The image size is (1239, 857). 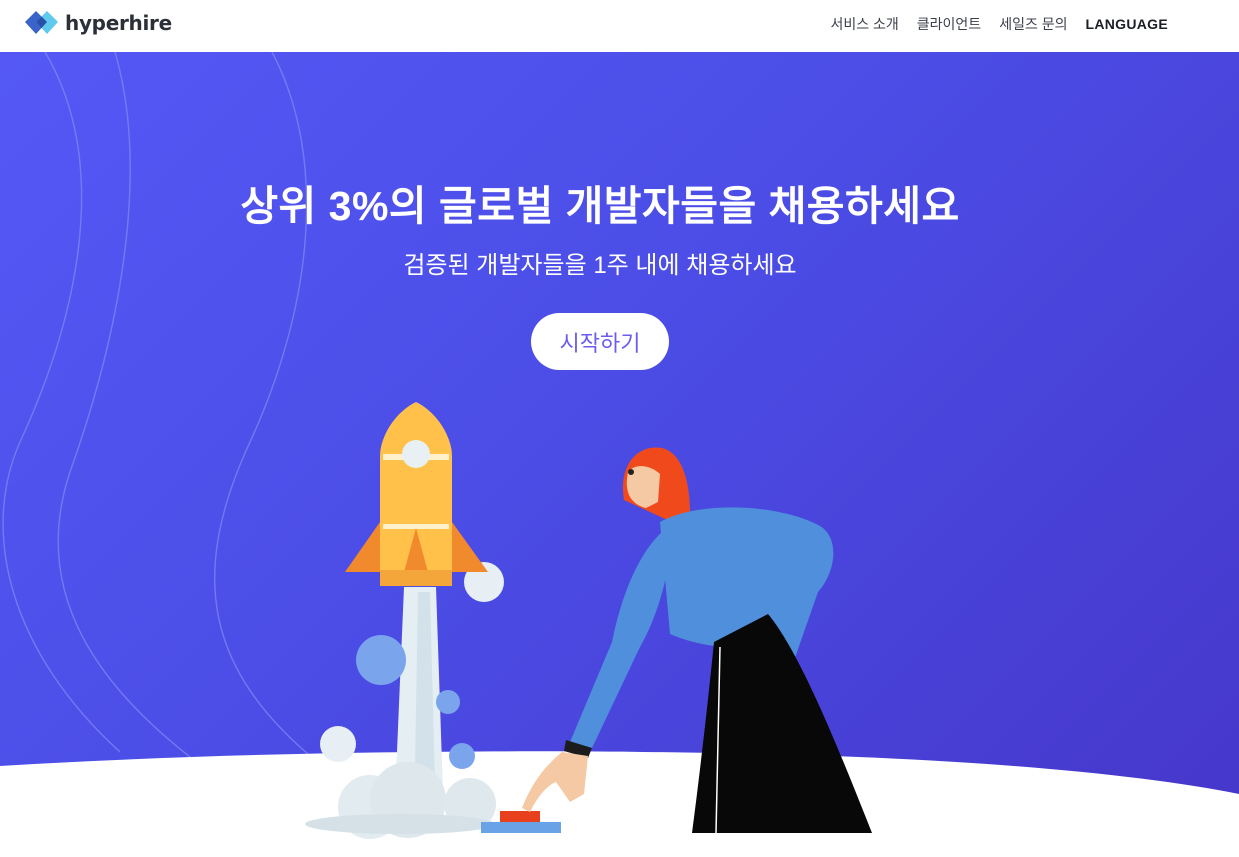 I want to click on main-nav: 서비스 소개 클라이언트 세일즈 문의 LANGUAGE, so click(x=999, y=24).